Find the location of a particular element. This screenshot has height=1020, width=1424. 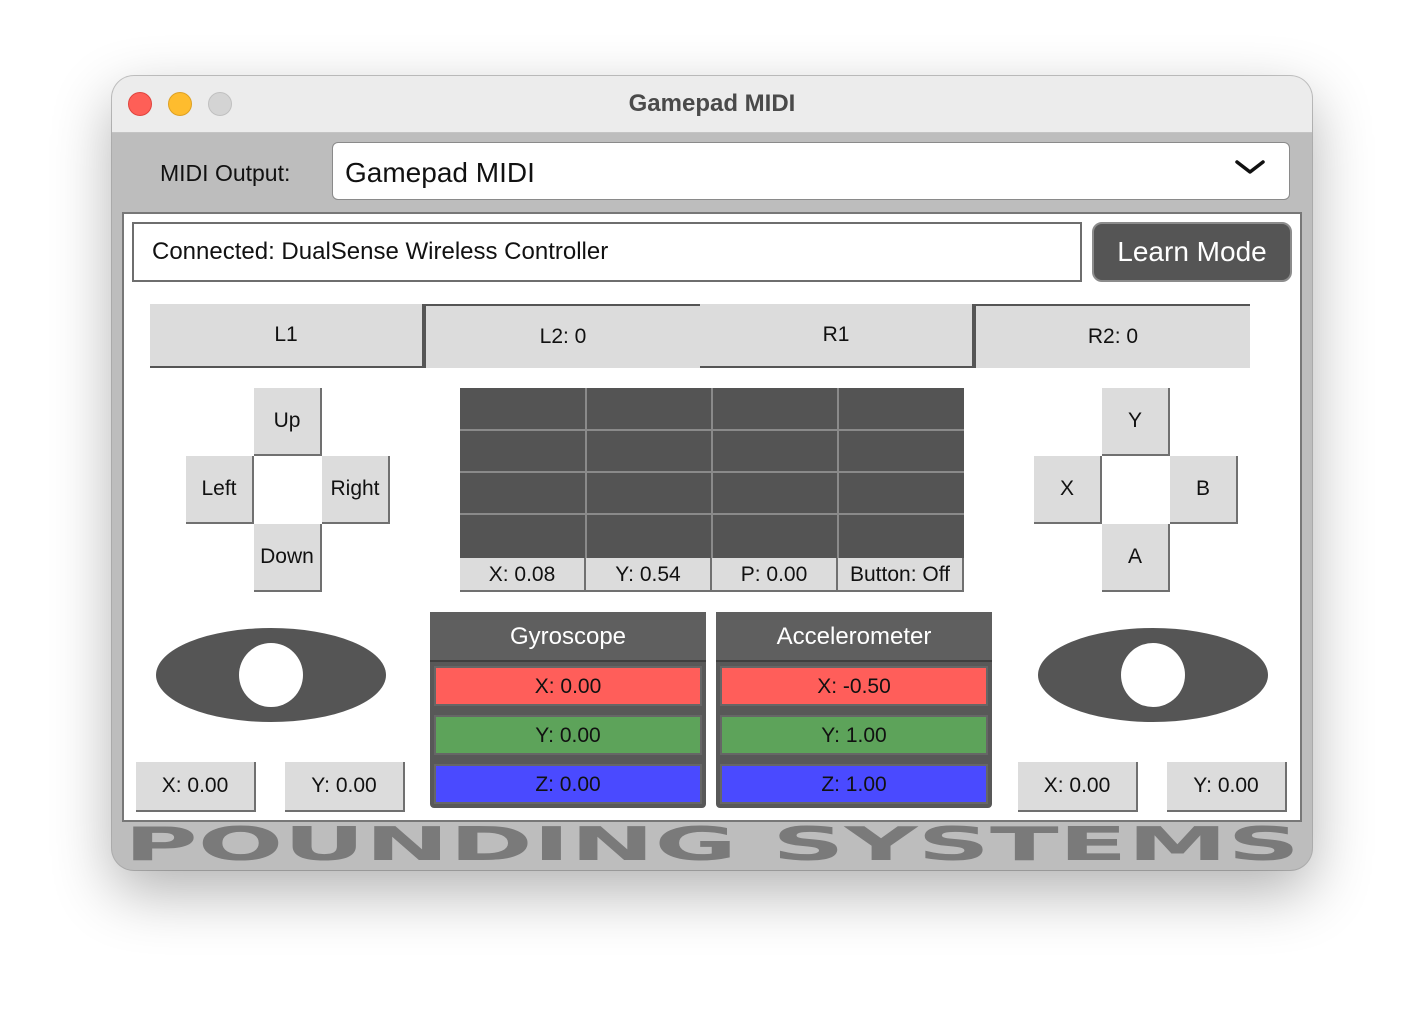

logo-text: POUNDING SYSTEMS is located at coordinates (712, 845).